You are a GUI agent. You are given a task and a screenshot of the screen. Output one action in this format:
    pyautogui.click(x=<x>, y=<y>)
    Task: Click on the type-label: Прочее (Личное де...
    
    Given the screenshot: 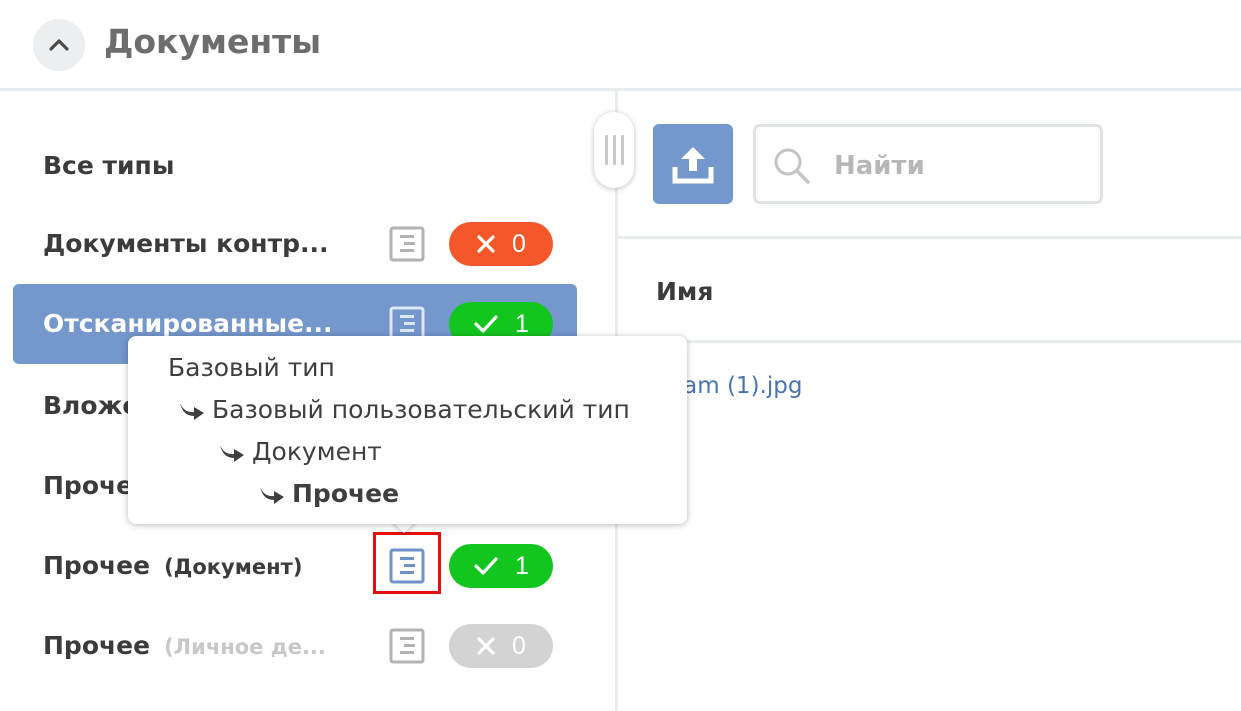 What is the action you would take?
    pyautogui.click(x=184, y=646)
    